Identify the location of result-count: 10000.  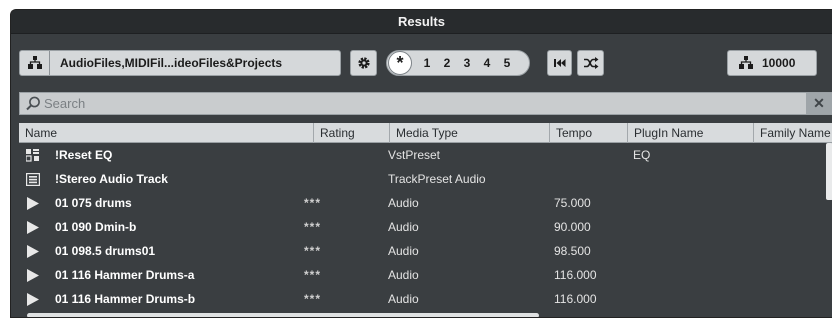
(779, 63).